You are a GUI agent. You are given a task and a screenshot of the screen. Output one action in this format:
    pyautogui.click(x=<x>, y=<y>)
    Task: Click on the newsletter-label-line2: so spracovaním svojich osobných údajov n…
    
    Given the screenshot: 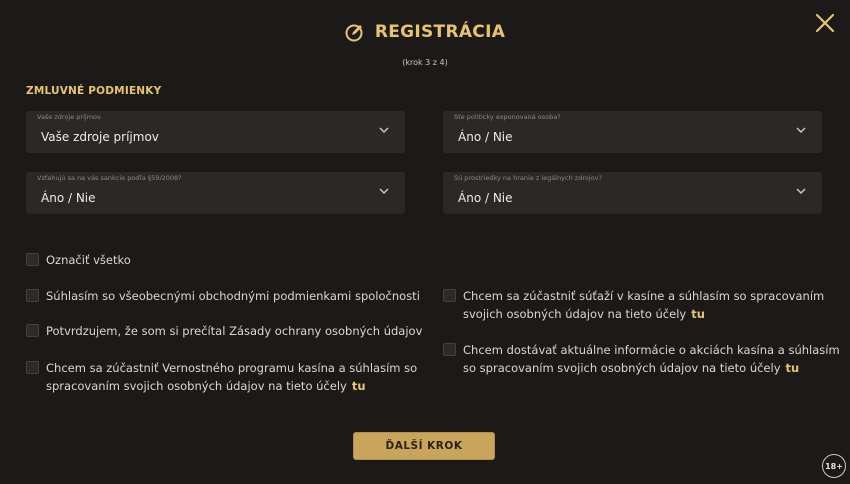 What is the action you would take?
    pyautogui.click(x=622, y=368)
    